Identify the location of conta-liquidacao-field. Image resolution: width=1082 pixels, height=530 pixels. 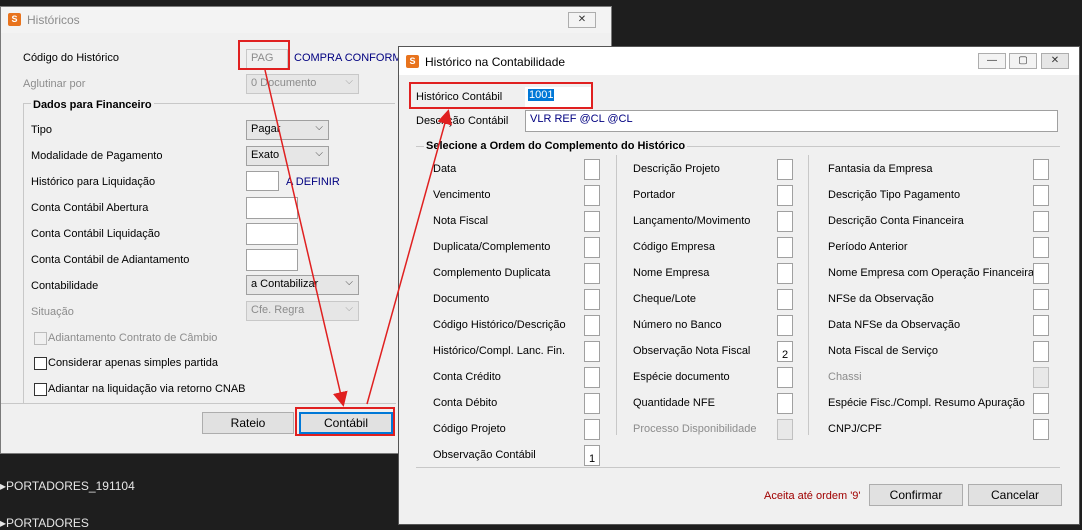
(272, 234).